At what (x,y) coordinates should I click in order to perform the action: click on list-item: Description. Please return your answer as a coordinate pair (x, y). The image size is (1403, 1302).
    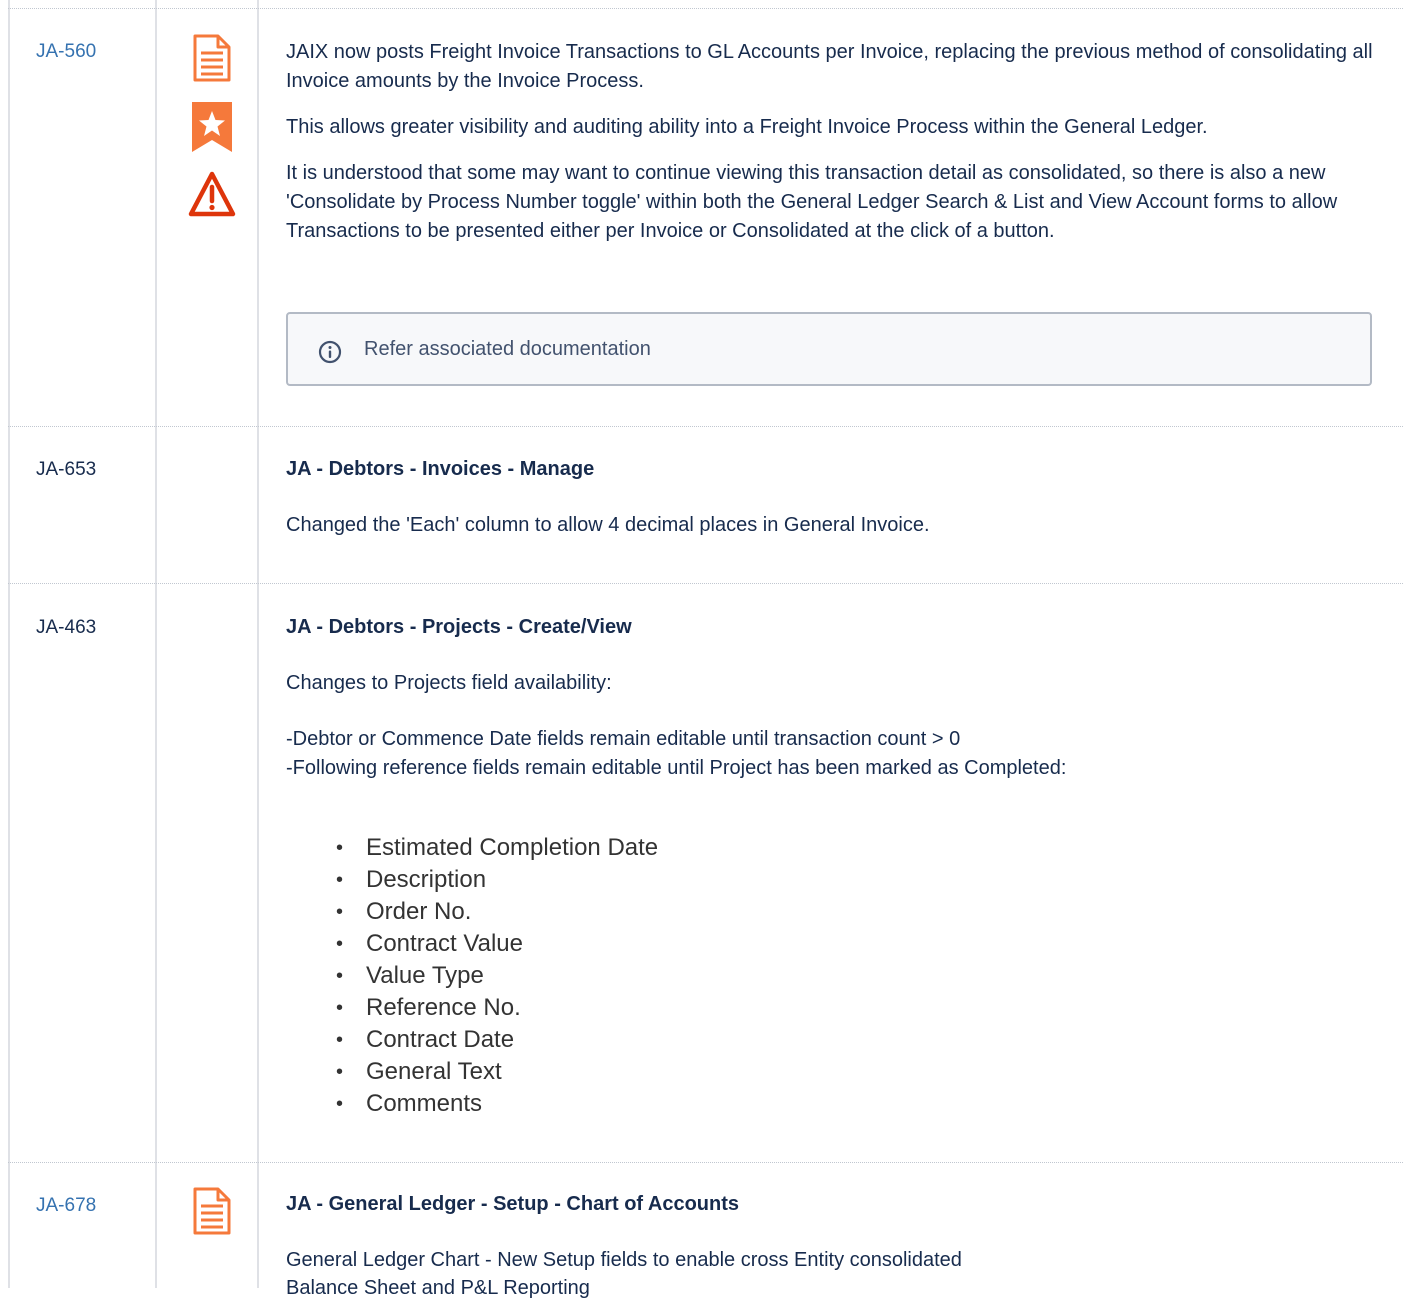
    Looking at the image, I should click on (492, 880).